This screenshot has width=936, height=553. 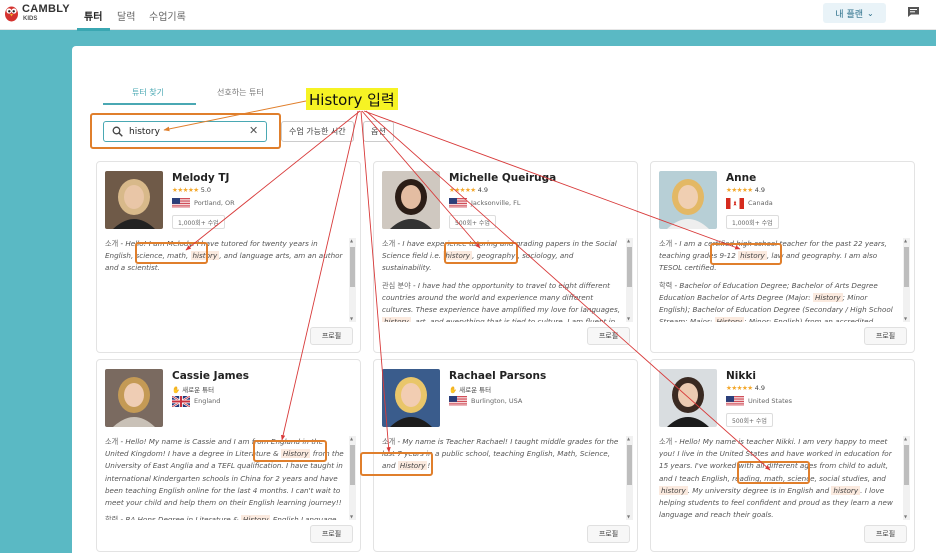 What do you see at coordinates (214, 203) in the screenshot?
I see `tutor-location-text: Portland, OR` at bounding box center [214, 203].